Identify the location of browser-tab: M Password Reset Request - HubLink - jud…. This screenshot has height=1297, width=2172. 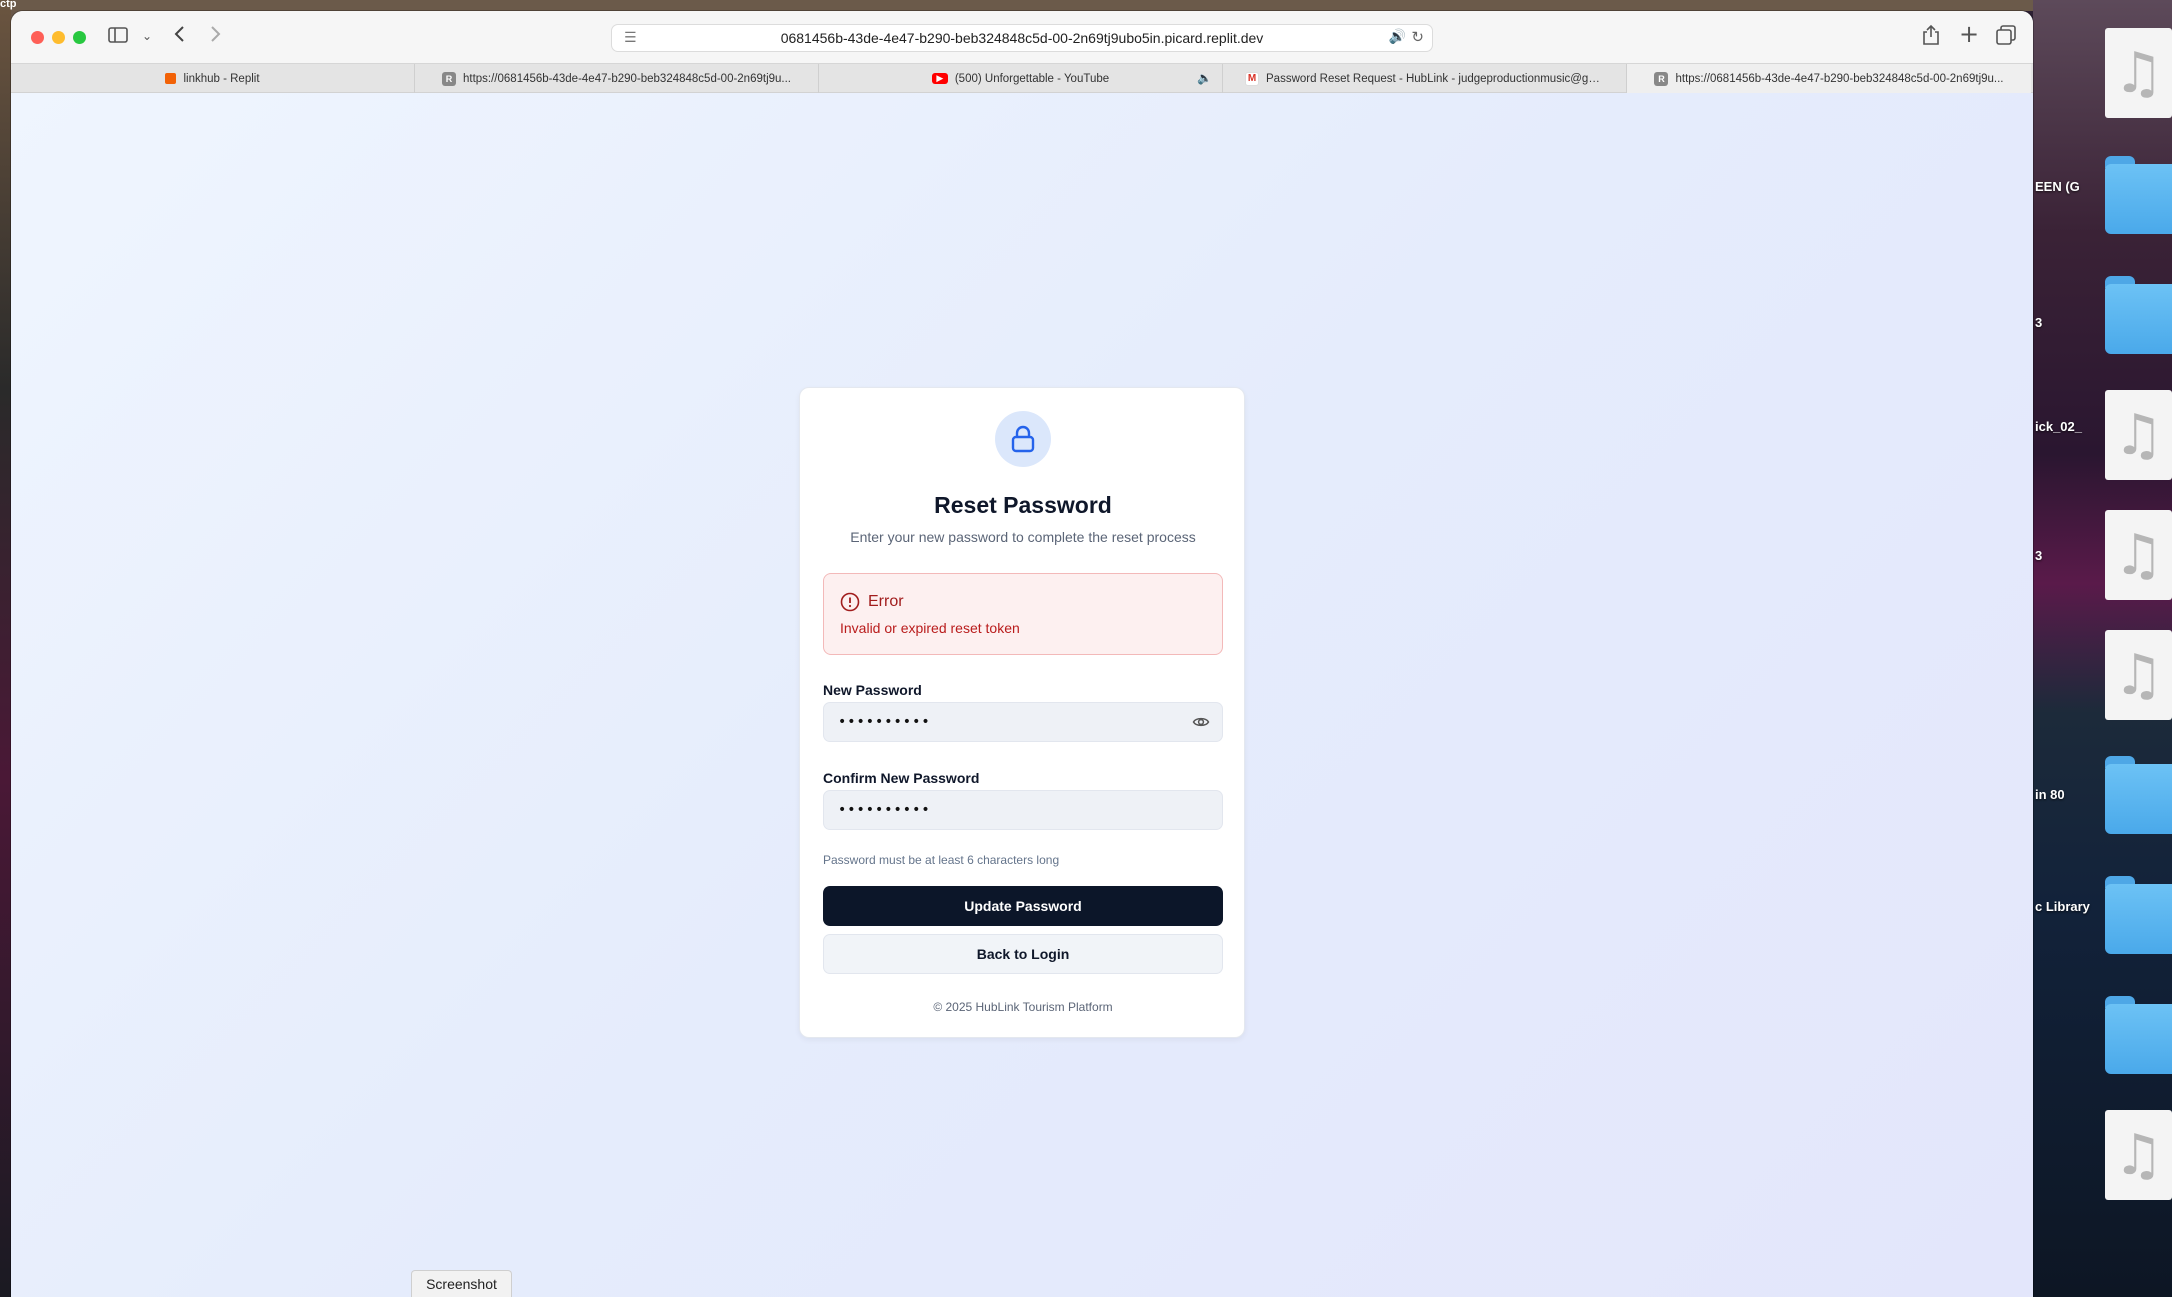
(1425, 78).